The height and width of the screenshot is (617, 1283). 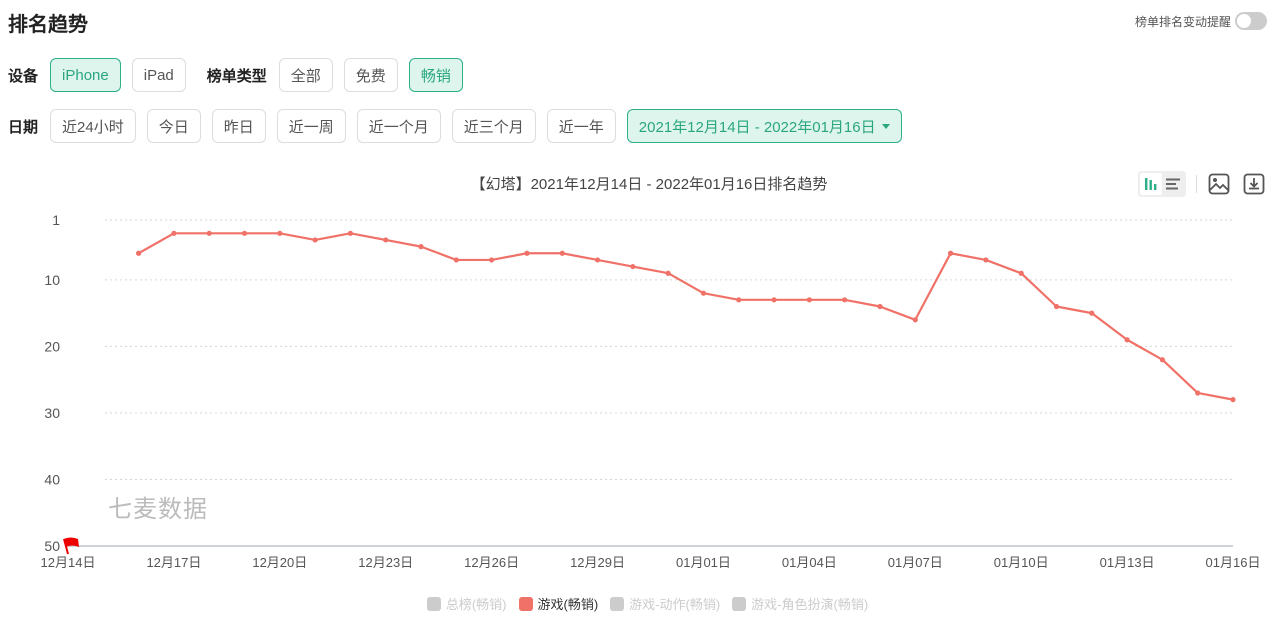 What do you see at coordinates (476, 604) in the screenshot?
I see `legend-label: 总榜(畅销)` at bounding box center [476, 604].